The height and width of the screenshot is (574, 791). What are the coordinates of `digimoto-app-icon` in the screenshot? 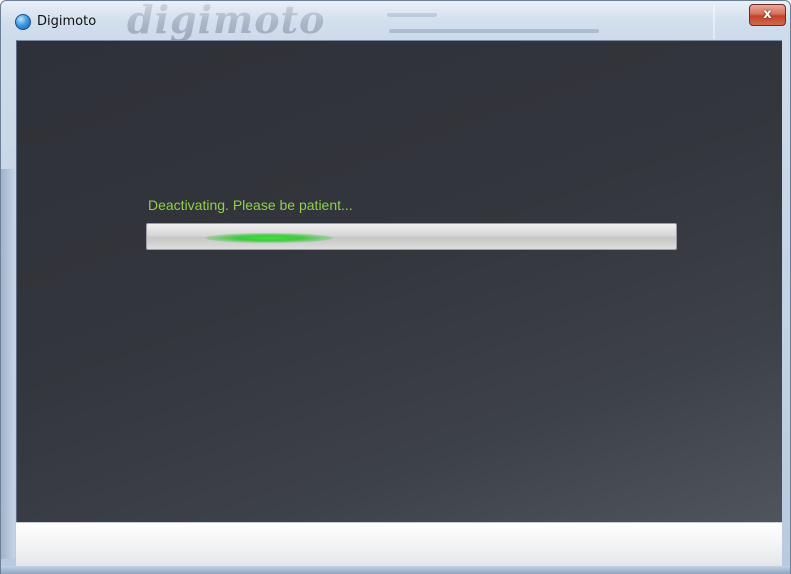 It's located at (23, 22).